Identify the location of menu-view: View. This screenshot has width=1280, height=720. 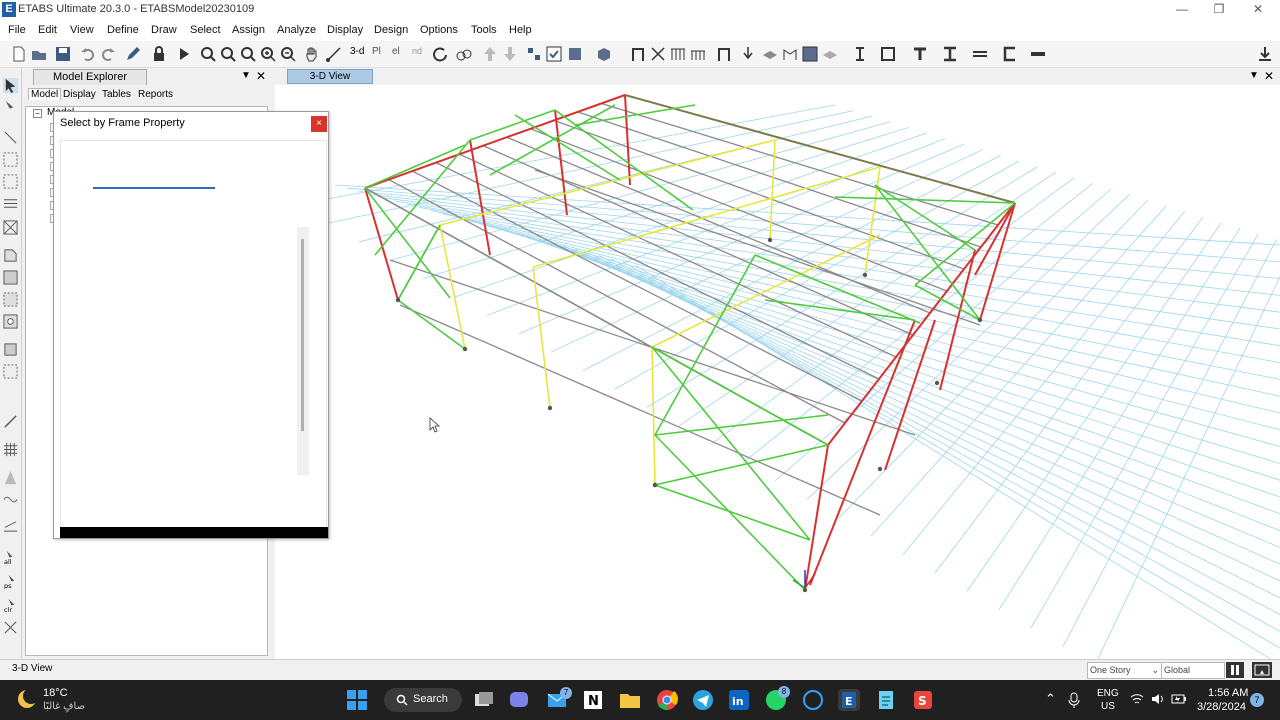
(82, 30).